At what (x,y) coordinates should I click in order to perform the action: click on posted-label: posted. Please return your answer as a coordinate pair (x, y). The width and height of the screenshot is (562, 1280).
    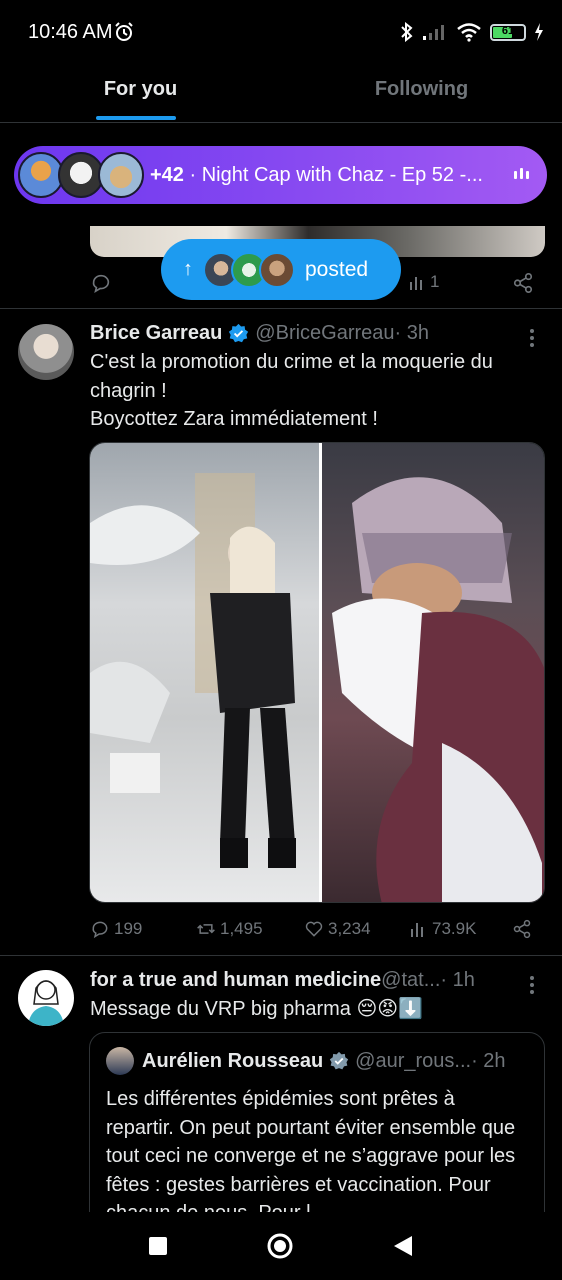
    Looking at the image, I should click on (337, 269).